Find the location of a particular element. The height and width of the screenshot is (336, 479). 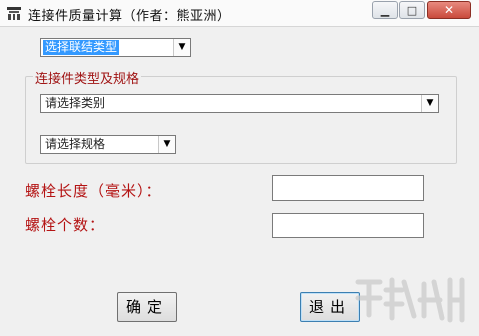

minimize-icon: ▁ is located at coordinates (385, 10).